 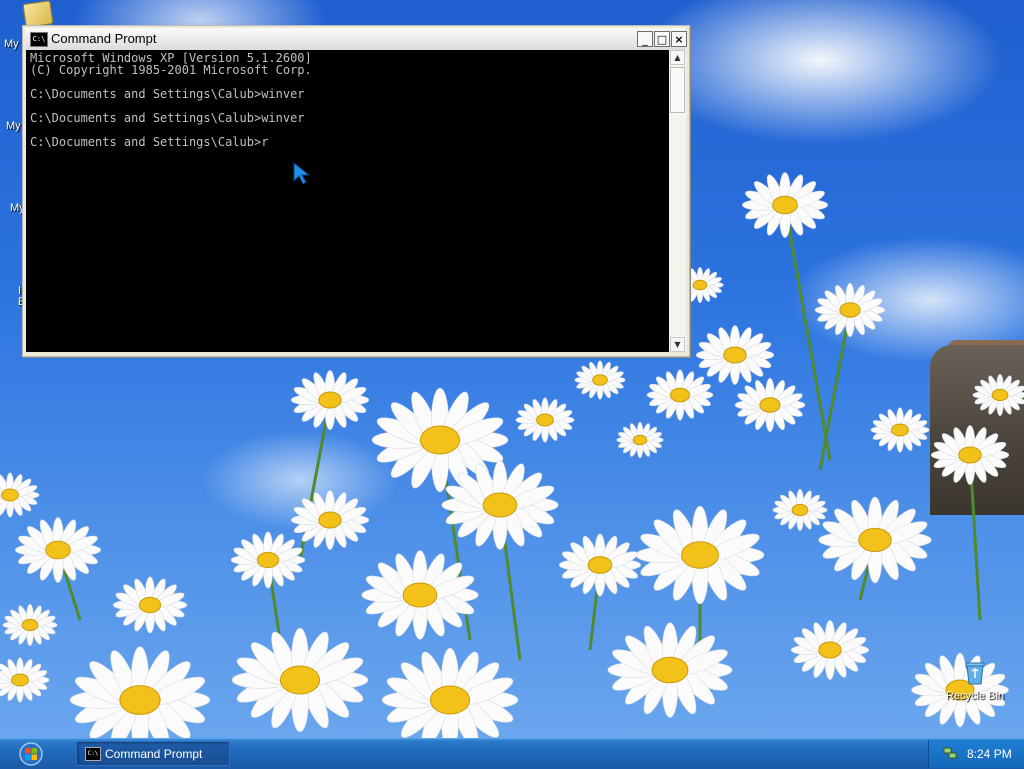 I want to click on recycle-bin: Recycle Bin, so click(x=975, y=681).